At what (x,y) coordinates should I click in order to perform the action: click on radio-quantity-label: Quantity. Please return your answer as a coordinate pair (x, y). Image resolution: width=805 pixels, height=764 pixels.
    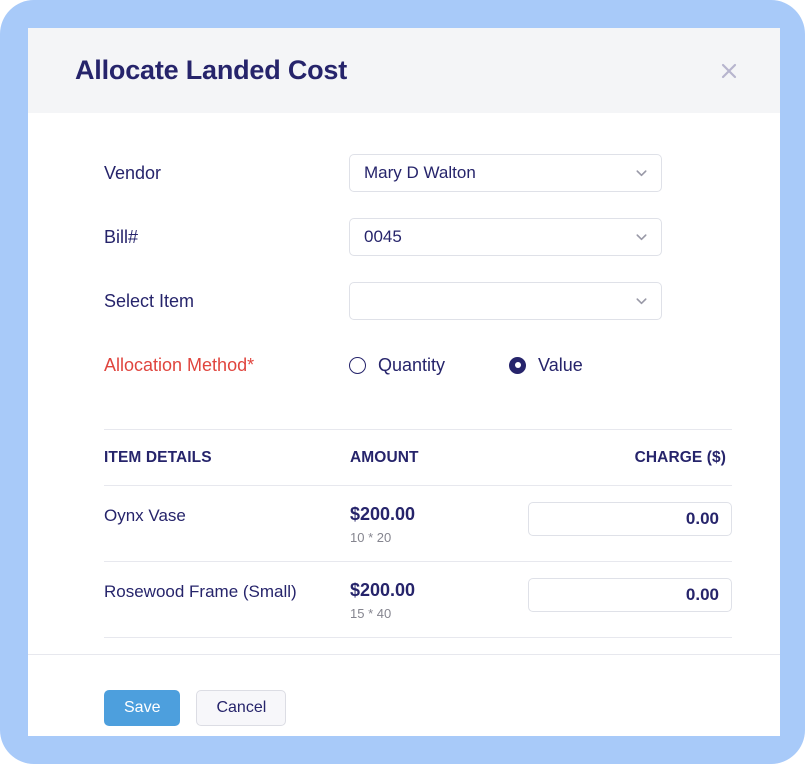
    Looking at the image, I should click on (412, 364).